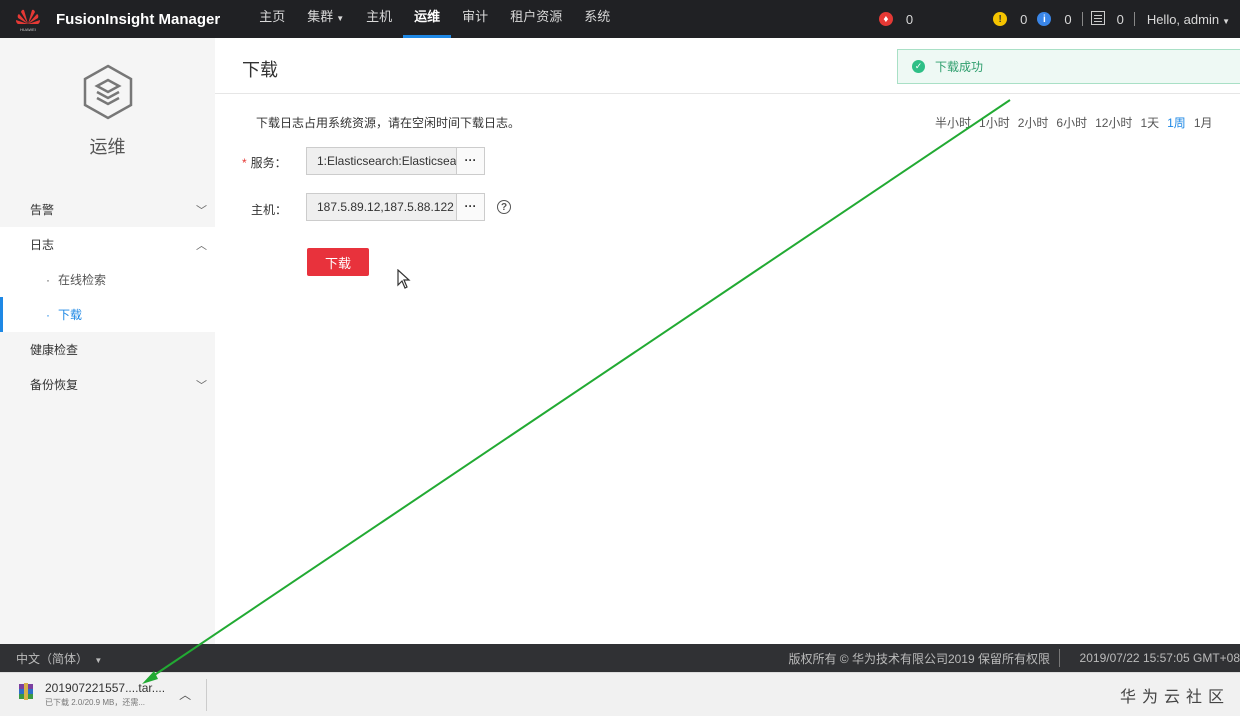  I want to click on service-label: * 服务：, so click(264, 163).